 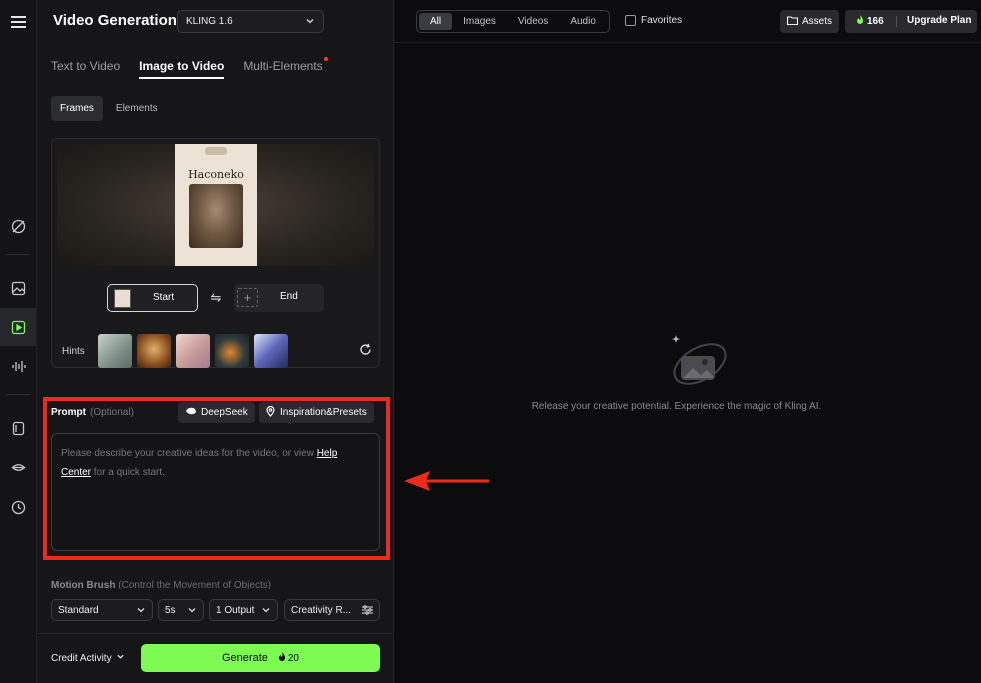 I want to click on generate-button: Generate 20, so click(x=260, y=658).